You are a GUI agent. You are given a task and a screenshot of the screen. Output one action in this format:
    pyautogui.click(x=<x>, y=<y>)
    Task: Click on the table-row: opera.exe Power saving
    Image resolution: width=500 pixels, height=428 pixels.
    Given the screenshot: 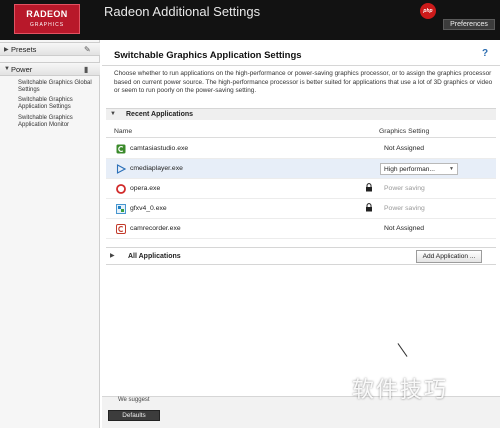 What is the action you would take?
    pyautogui.click(x=301, y=189)
    